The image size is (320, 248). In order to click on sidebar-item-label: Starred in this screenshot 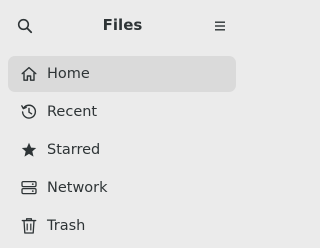, I will do `click(74, 150)`.